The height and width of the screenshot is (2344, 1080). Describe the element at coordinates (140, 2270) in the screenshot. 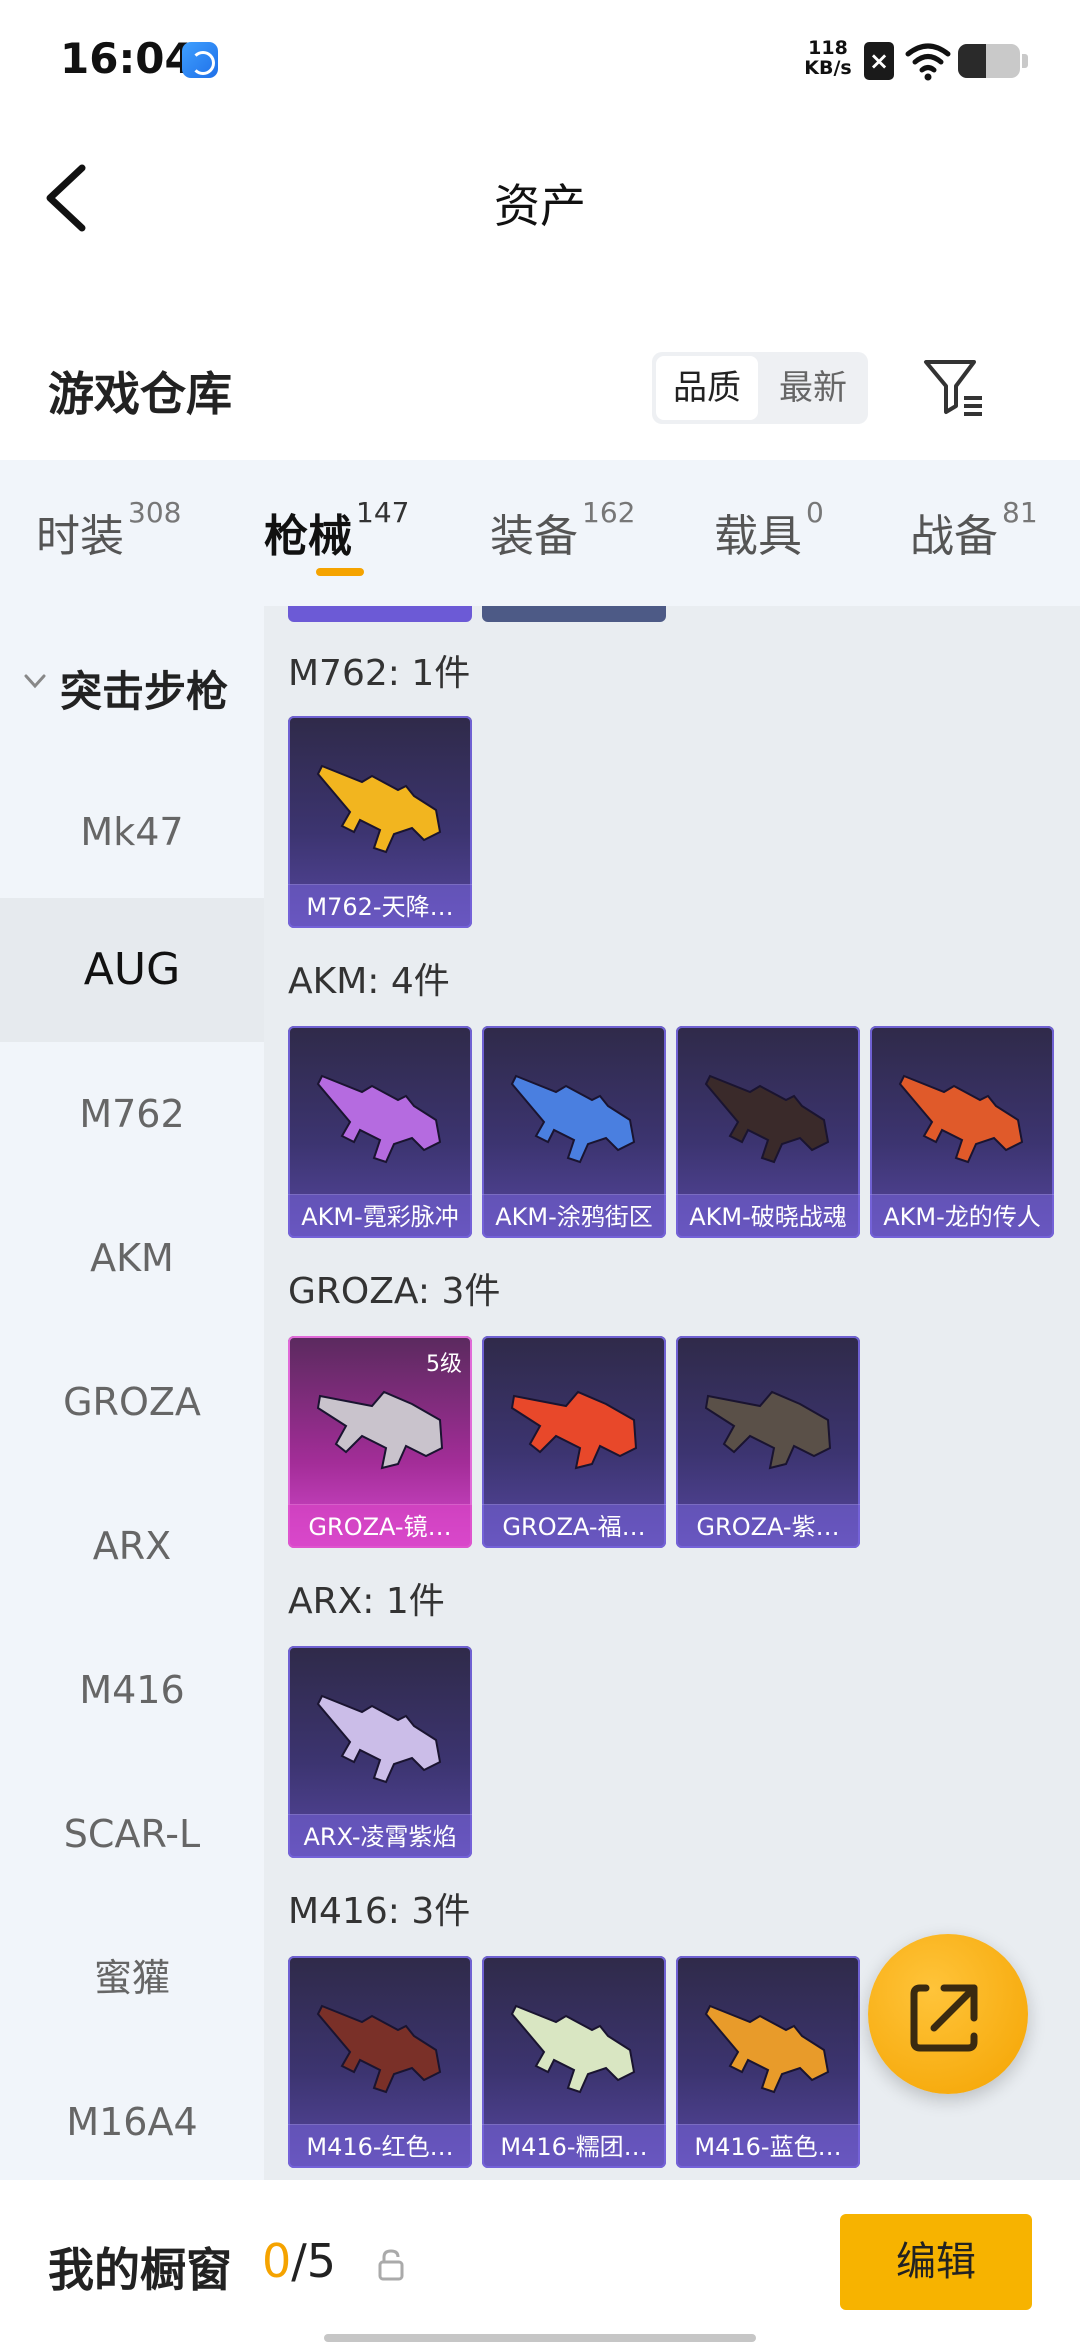

I see `showcase-label: 我的橱窗` at that location.